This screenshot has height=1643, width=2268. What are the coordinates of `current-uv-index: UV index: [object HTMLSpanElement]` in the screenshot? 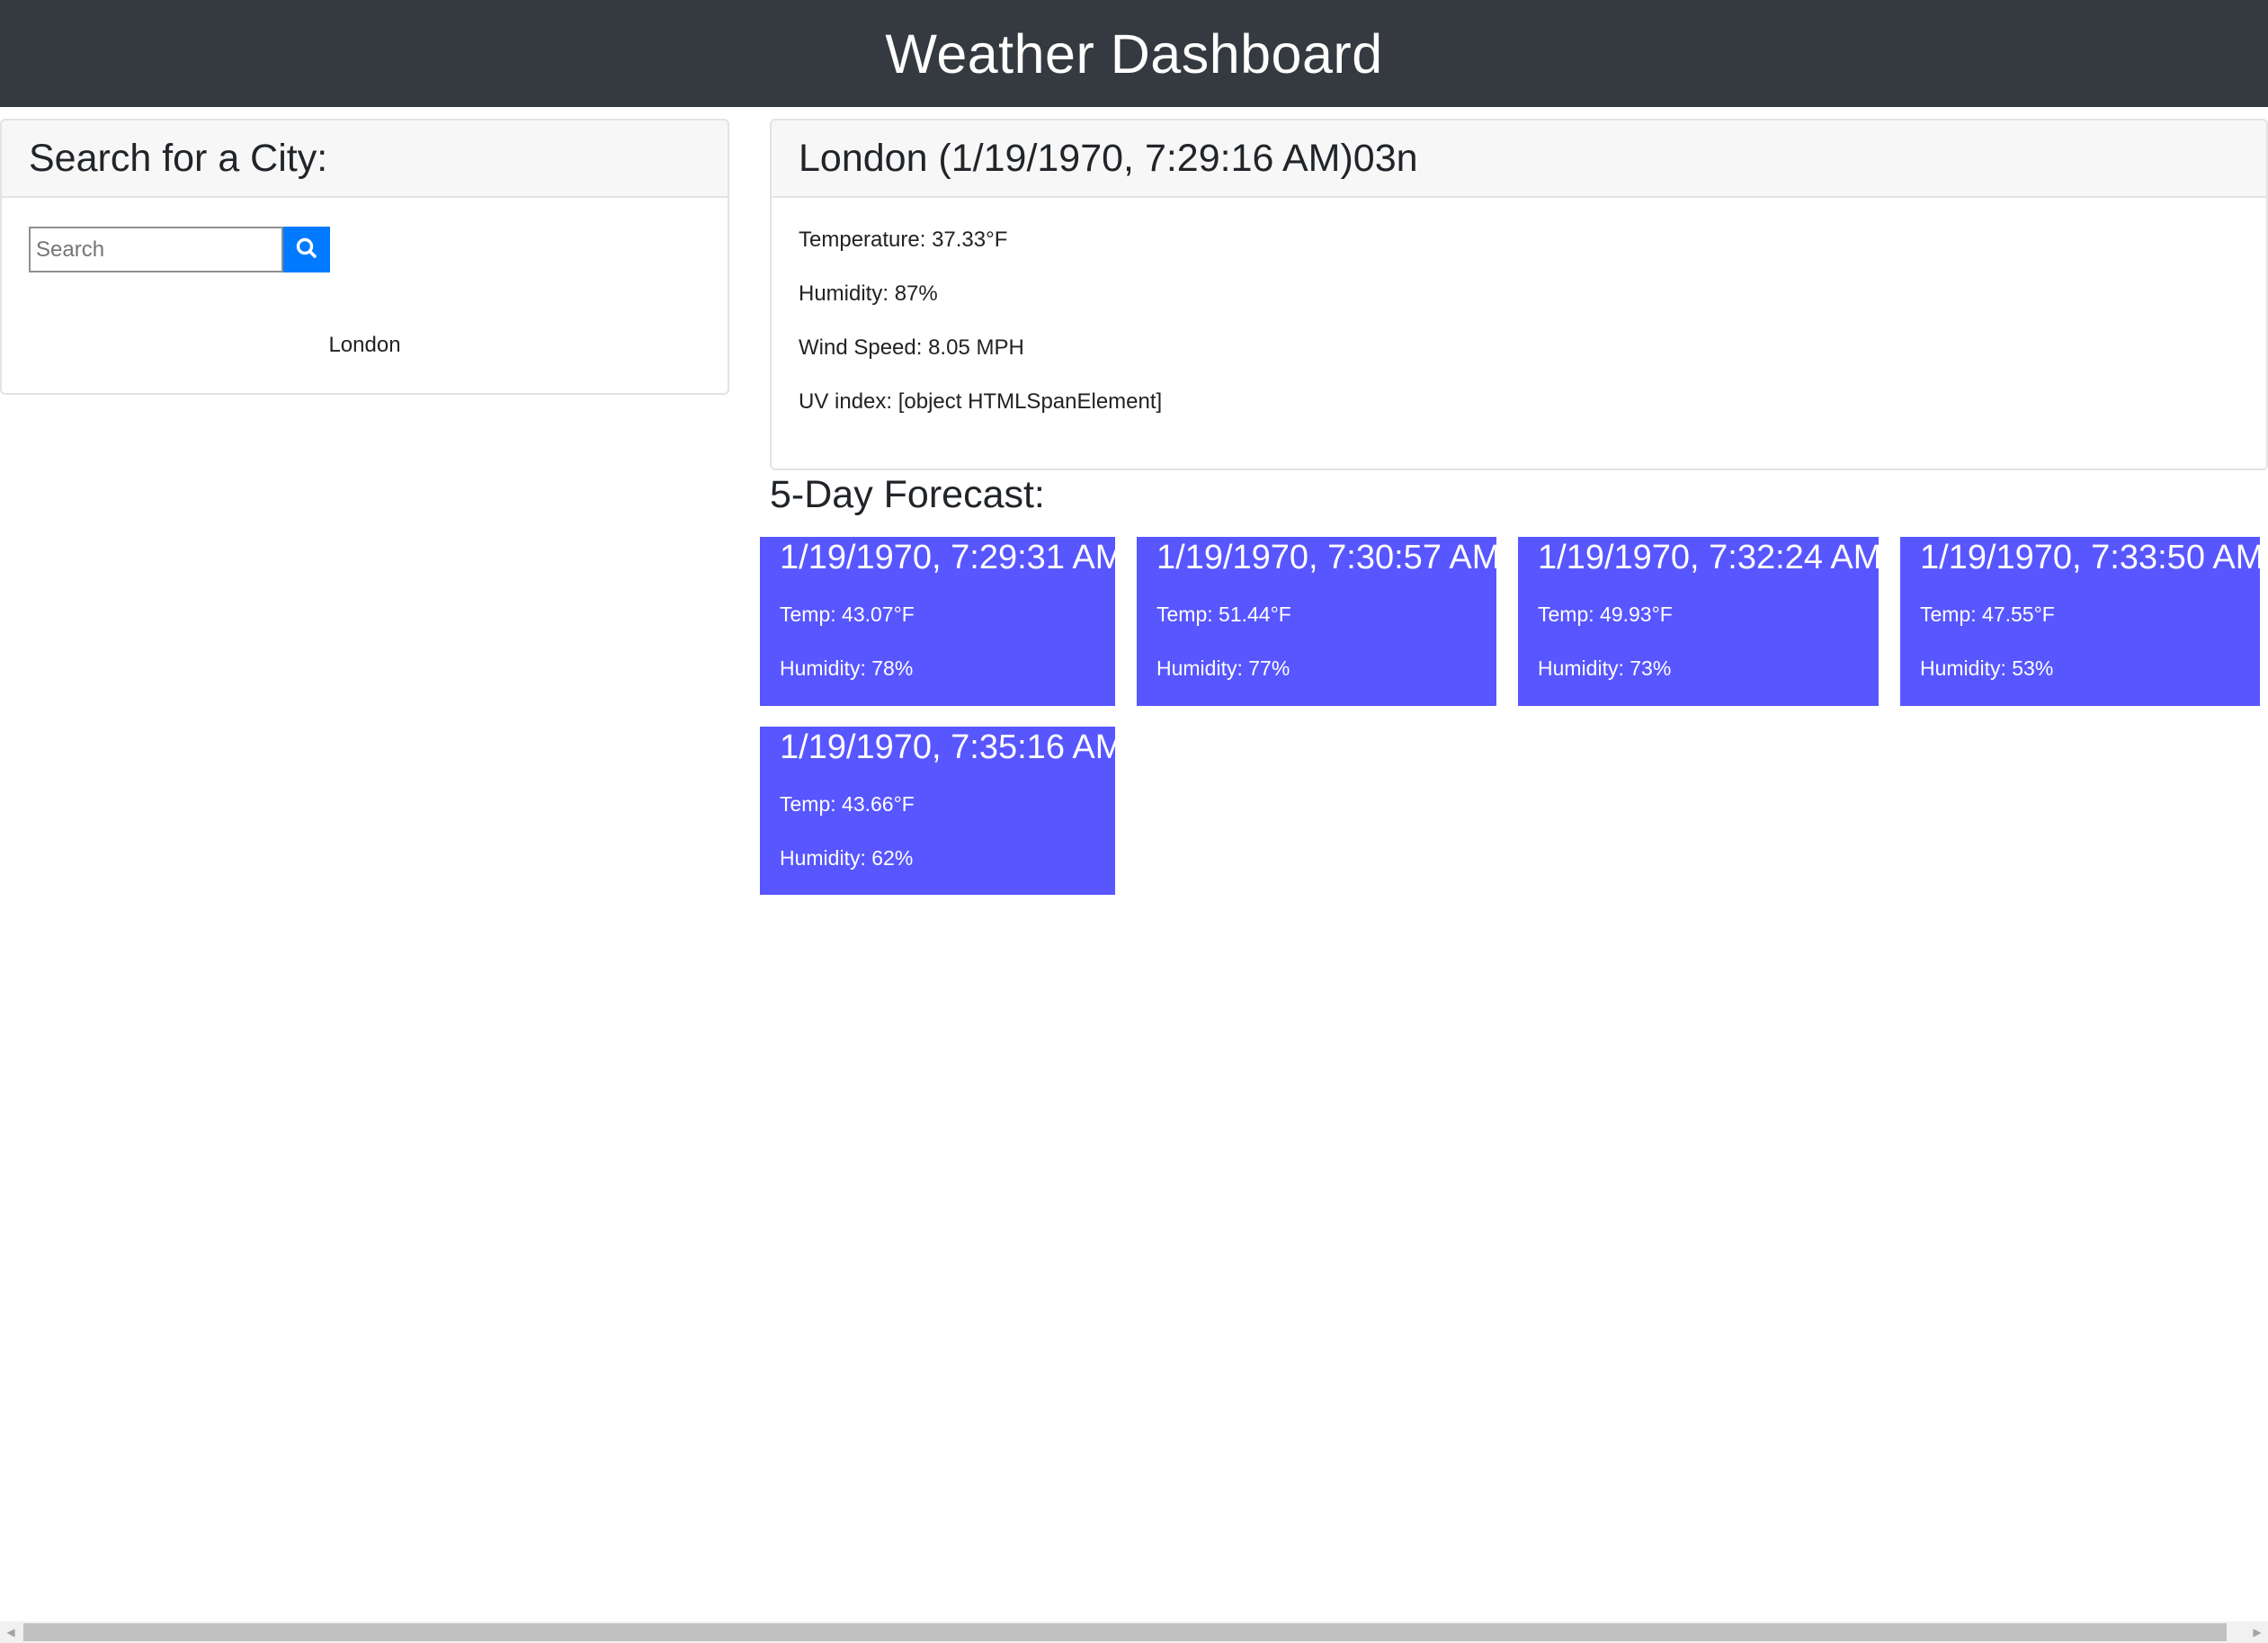 It's located at (981, 401).